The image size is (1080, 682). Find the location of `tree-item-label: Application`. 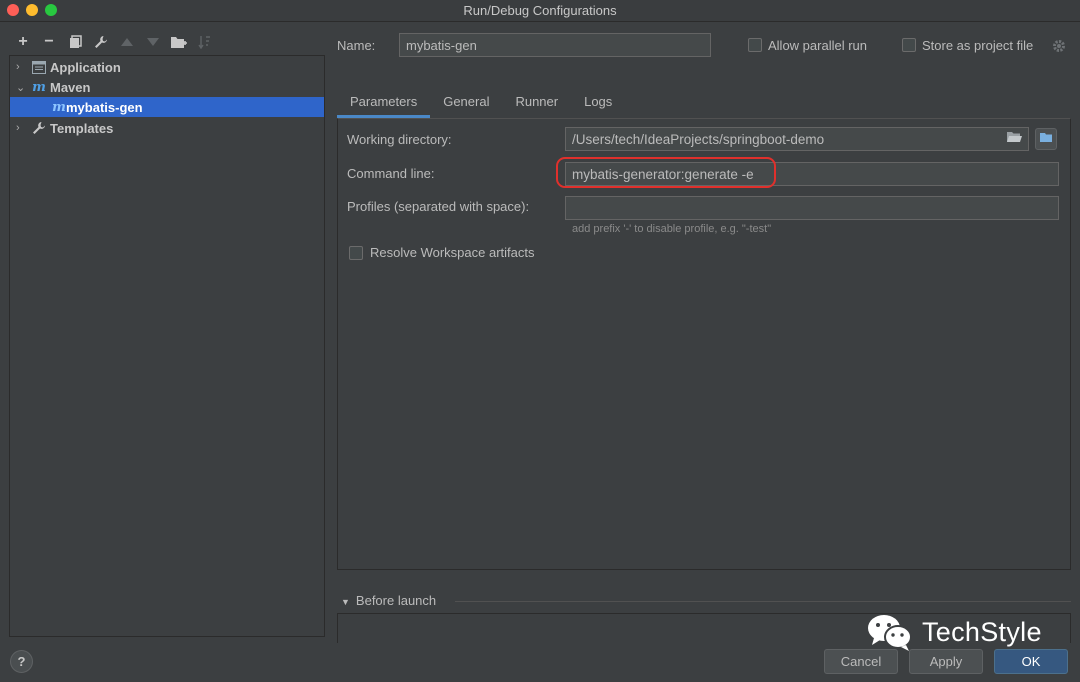

tree-item-label: Application is located at coordinates (85, 67).